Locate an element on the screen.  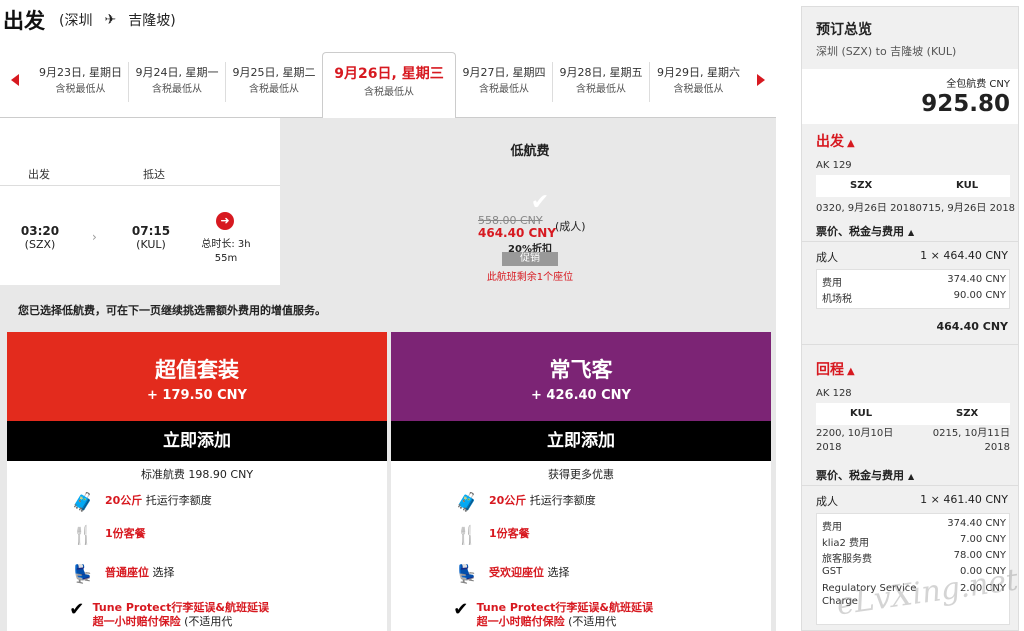
row-label: 机场税 is located at coordinates (837, 299).